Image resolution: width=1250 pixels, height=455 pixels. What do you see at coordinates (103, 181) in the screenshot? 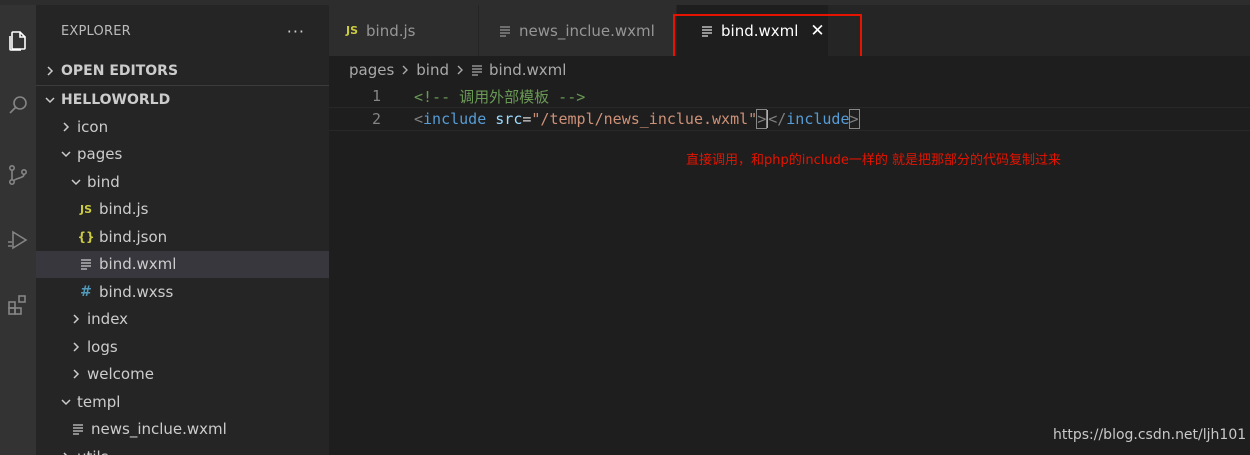
I see `tree-item-label: bind` at bounding box center [103, 181].